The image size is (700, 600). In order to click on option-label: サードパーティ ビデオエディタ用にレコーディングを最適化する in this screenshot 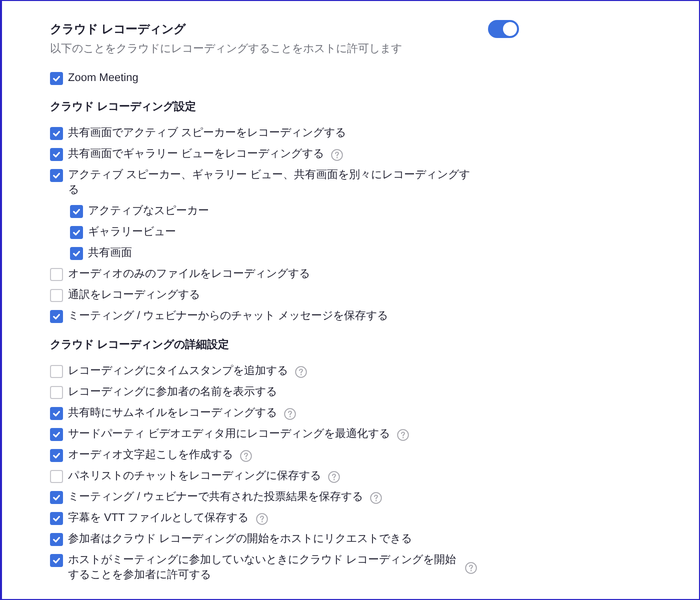, I will do `click(229, 434)`.